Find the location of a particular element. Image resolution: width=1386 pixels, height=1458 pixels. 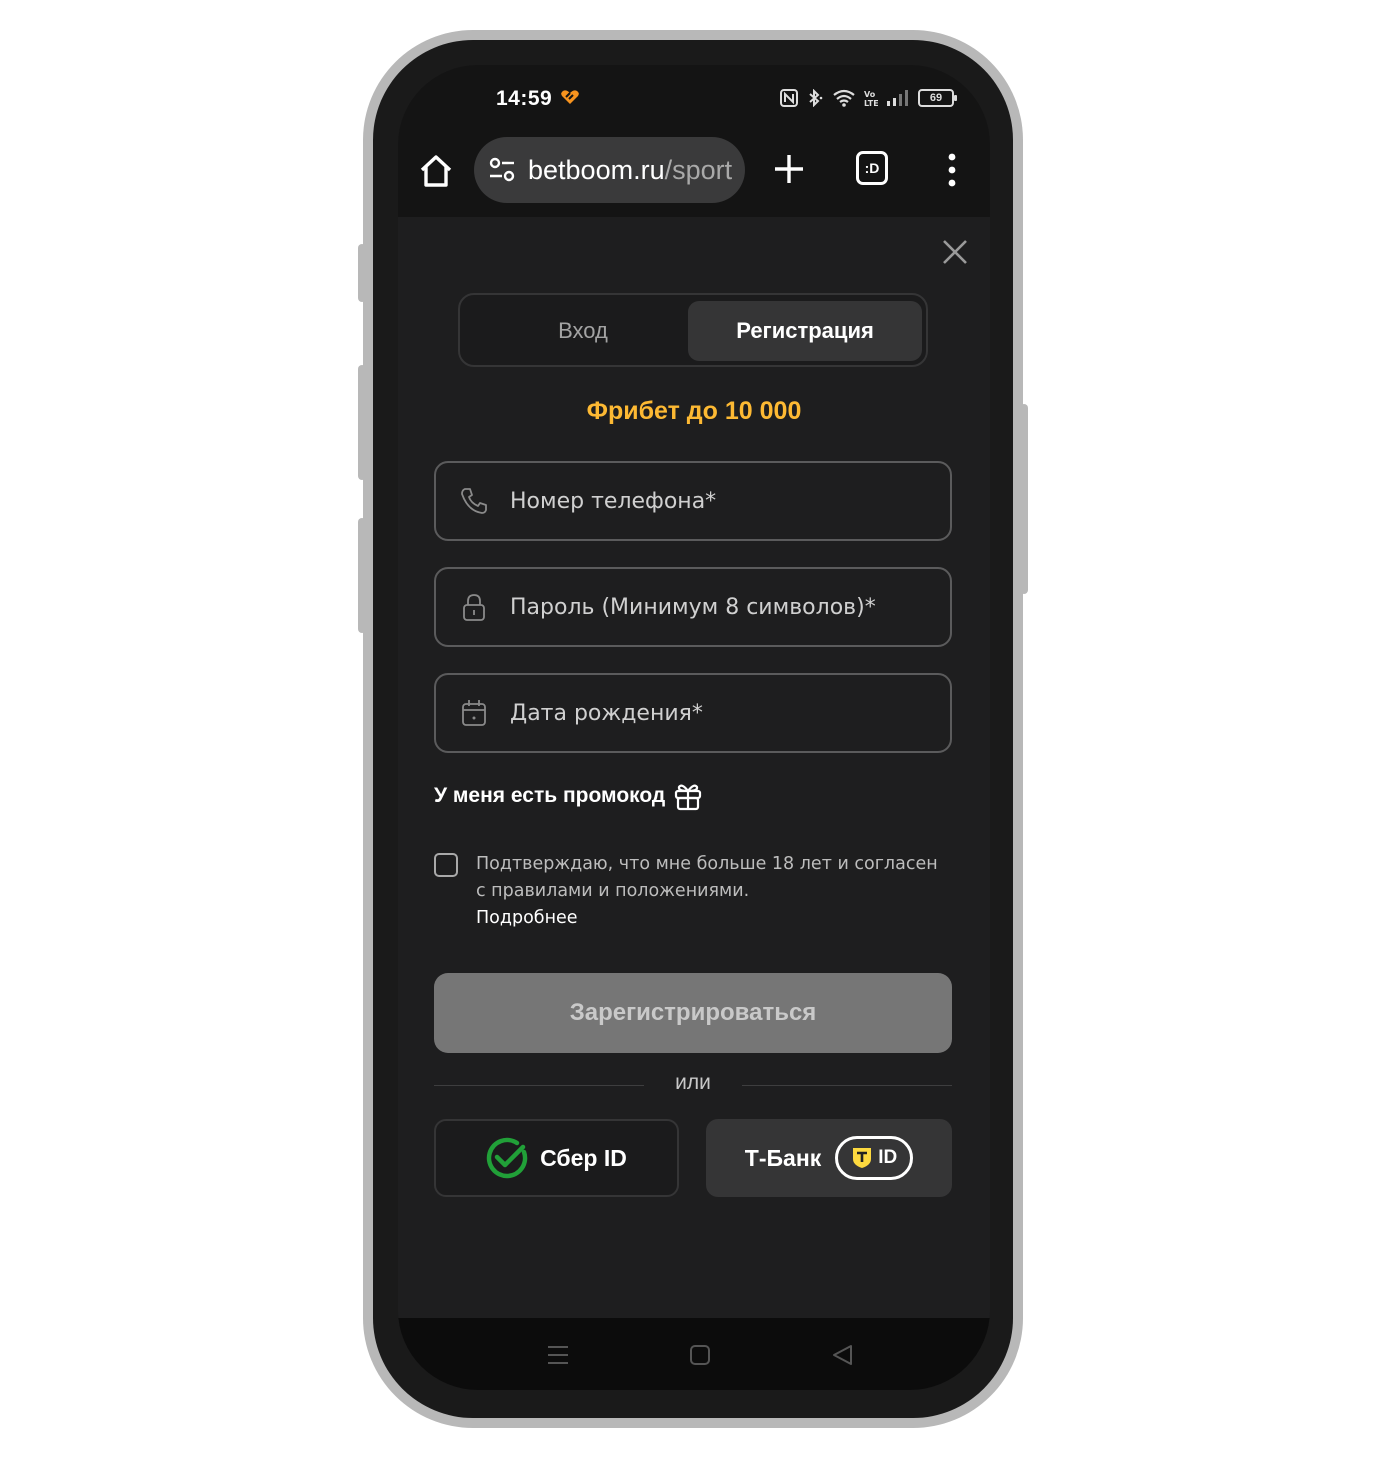

tab-switcher-icon: :D is located at coordinates (872, 168).